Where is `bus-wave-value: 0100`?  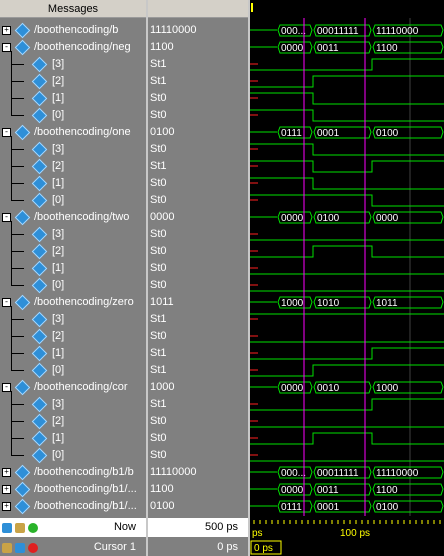 bus-wave-value: 0100 is located at coordinates (328, 218).